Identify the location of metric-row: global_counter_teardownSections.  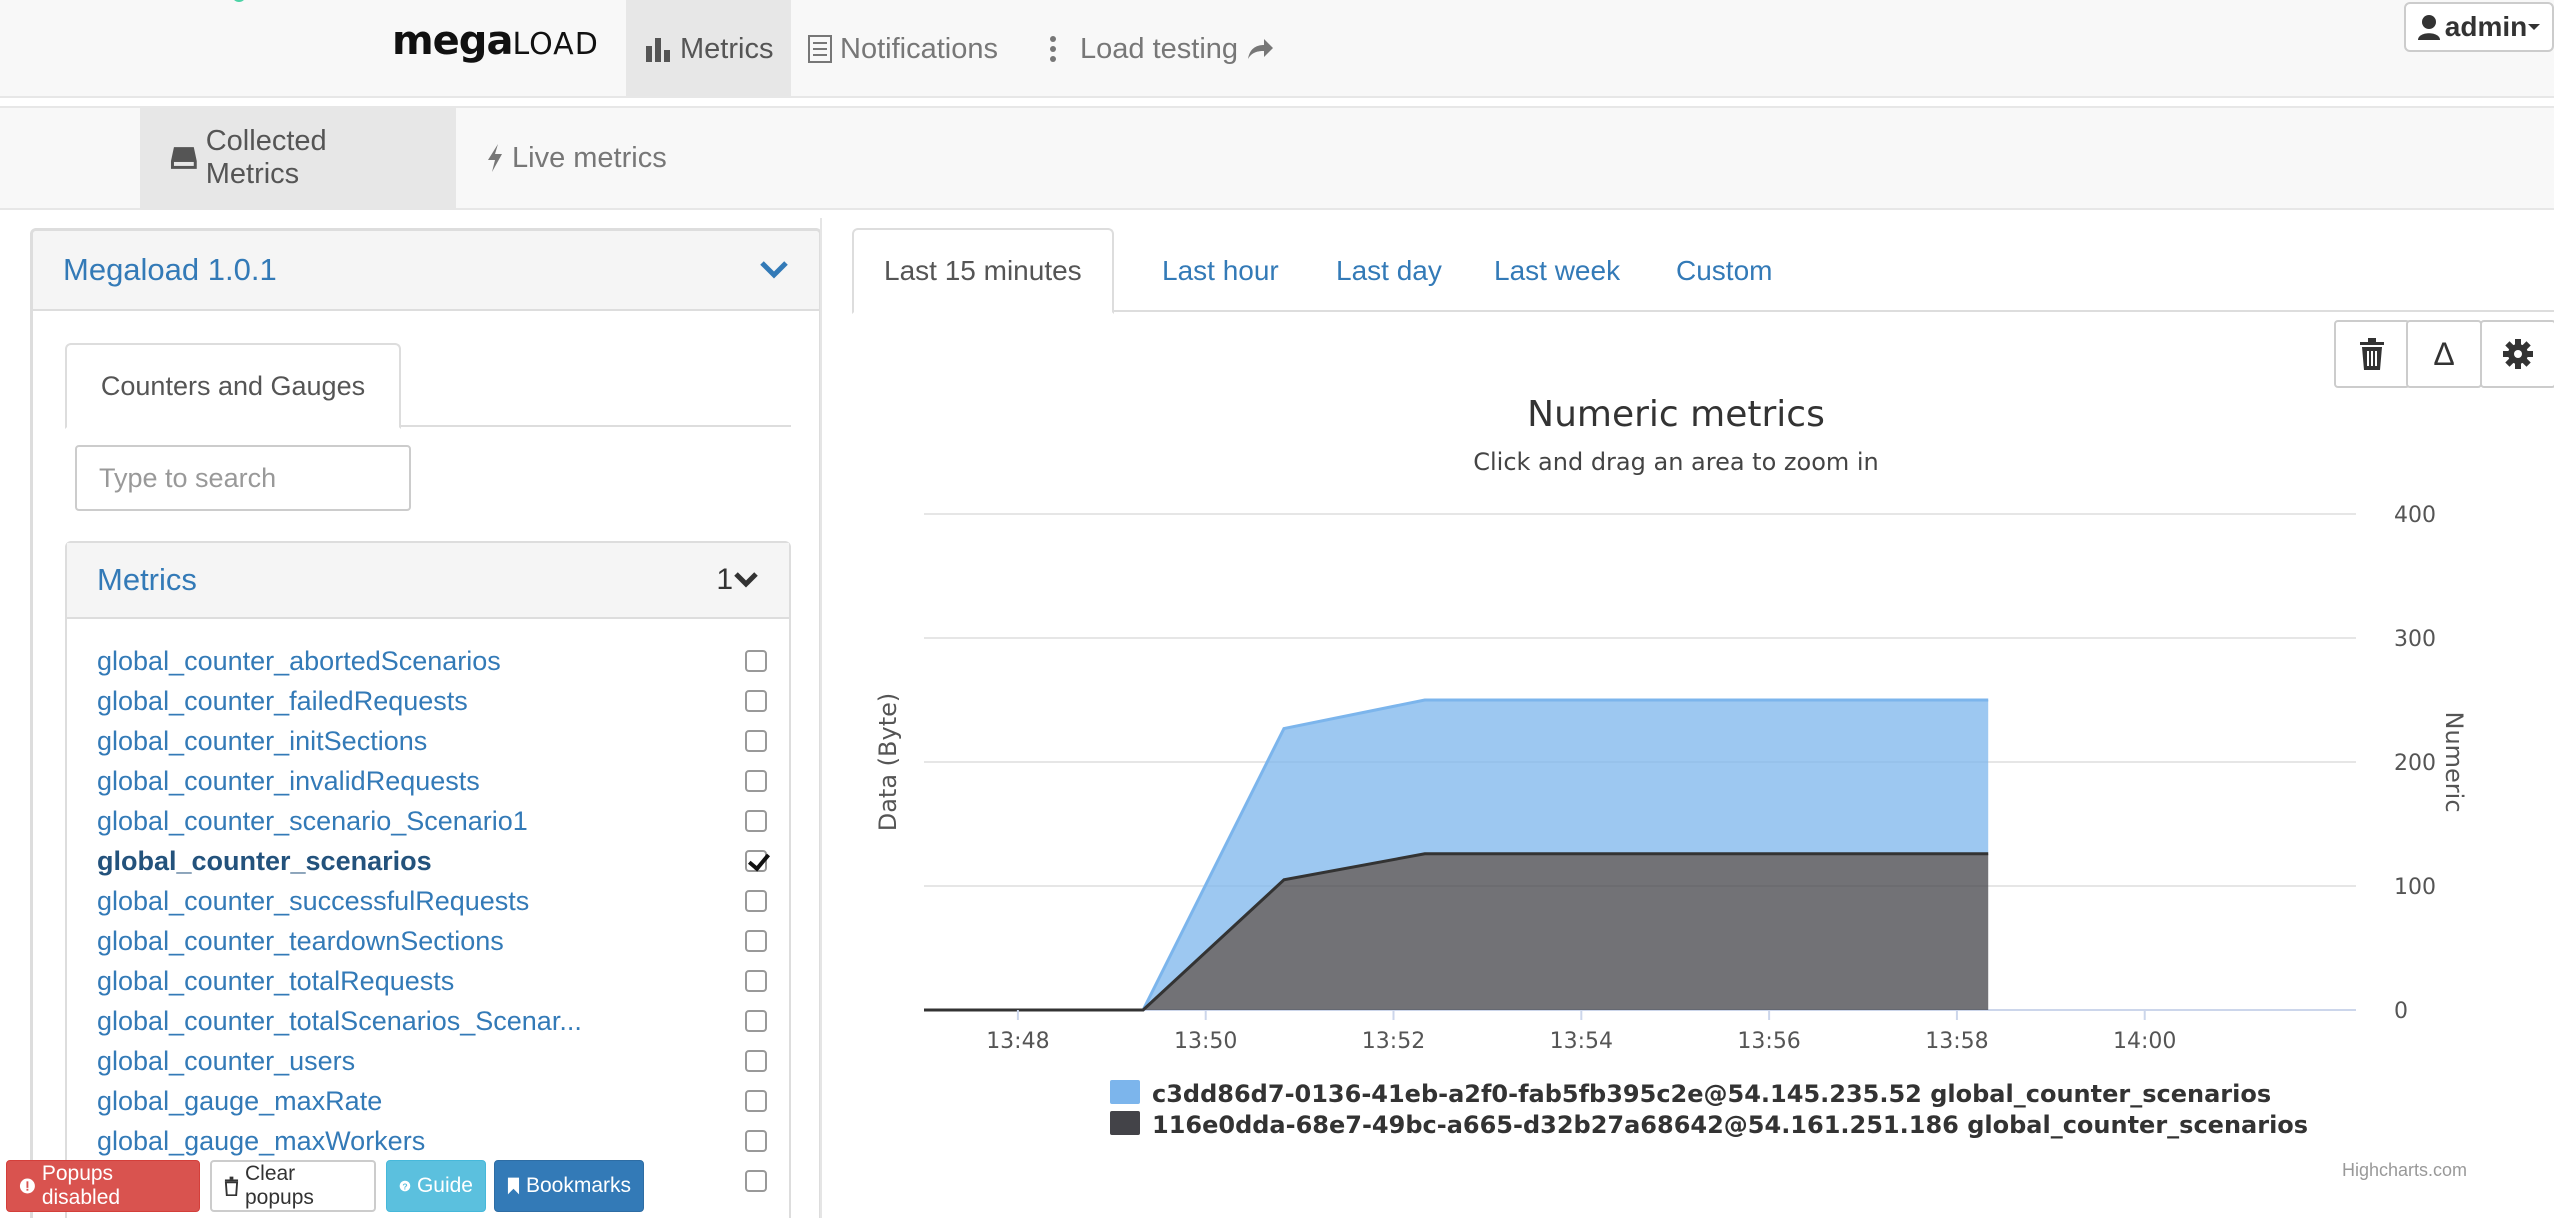
(432, 941).